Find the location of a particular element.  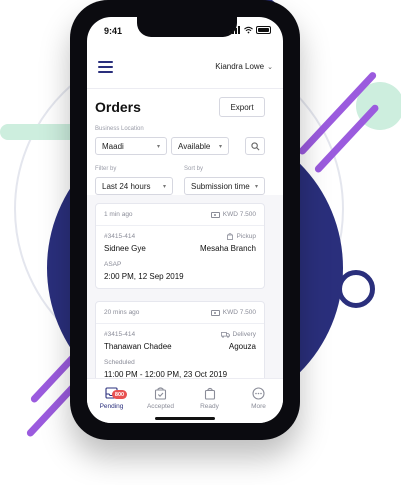

more-icon is located at coordinates (259, 393).